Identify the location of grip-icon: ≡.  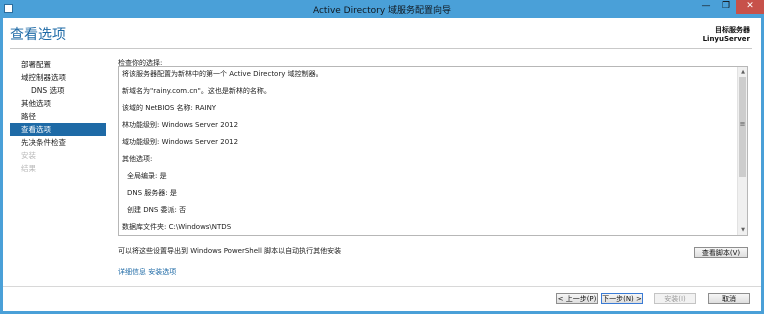
(742, 124).